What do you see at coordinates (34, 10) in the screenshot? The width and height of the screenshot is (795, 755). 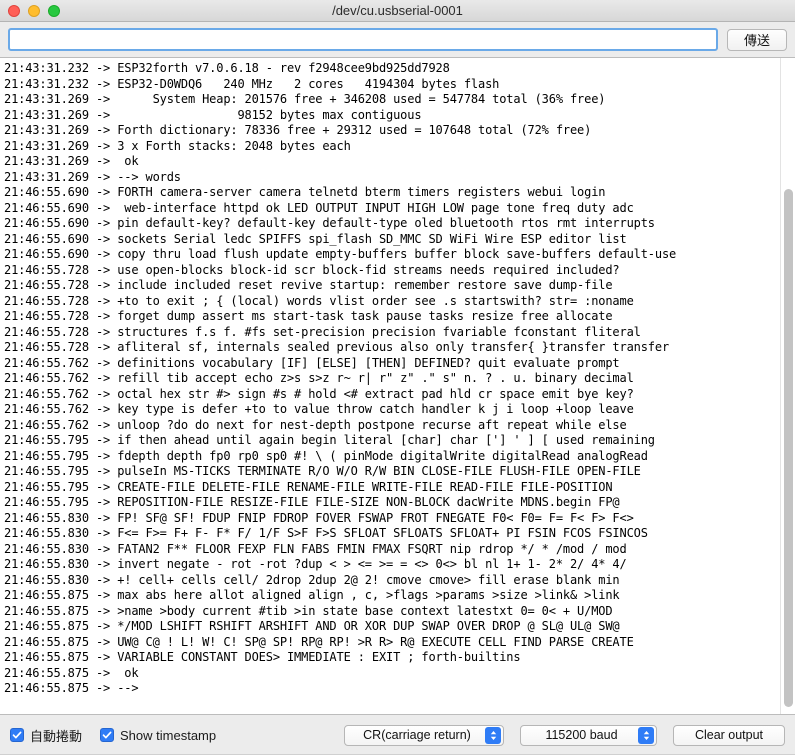 I see `minimize-window-button` at bounding box center [34, 10].